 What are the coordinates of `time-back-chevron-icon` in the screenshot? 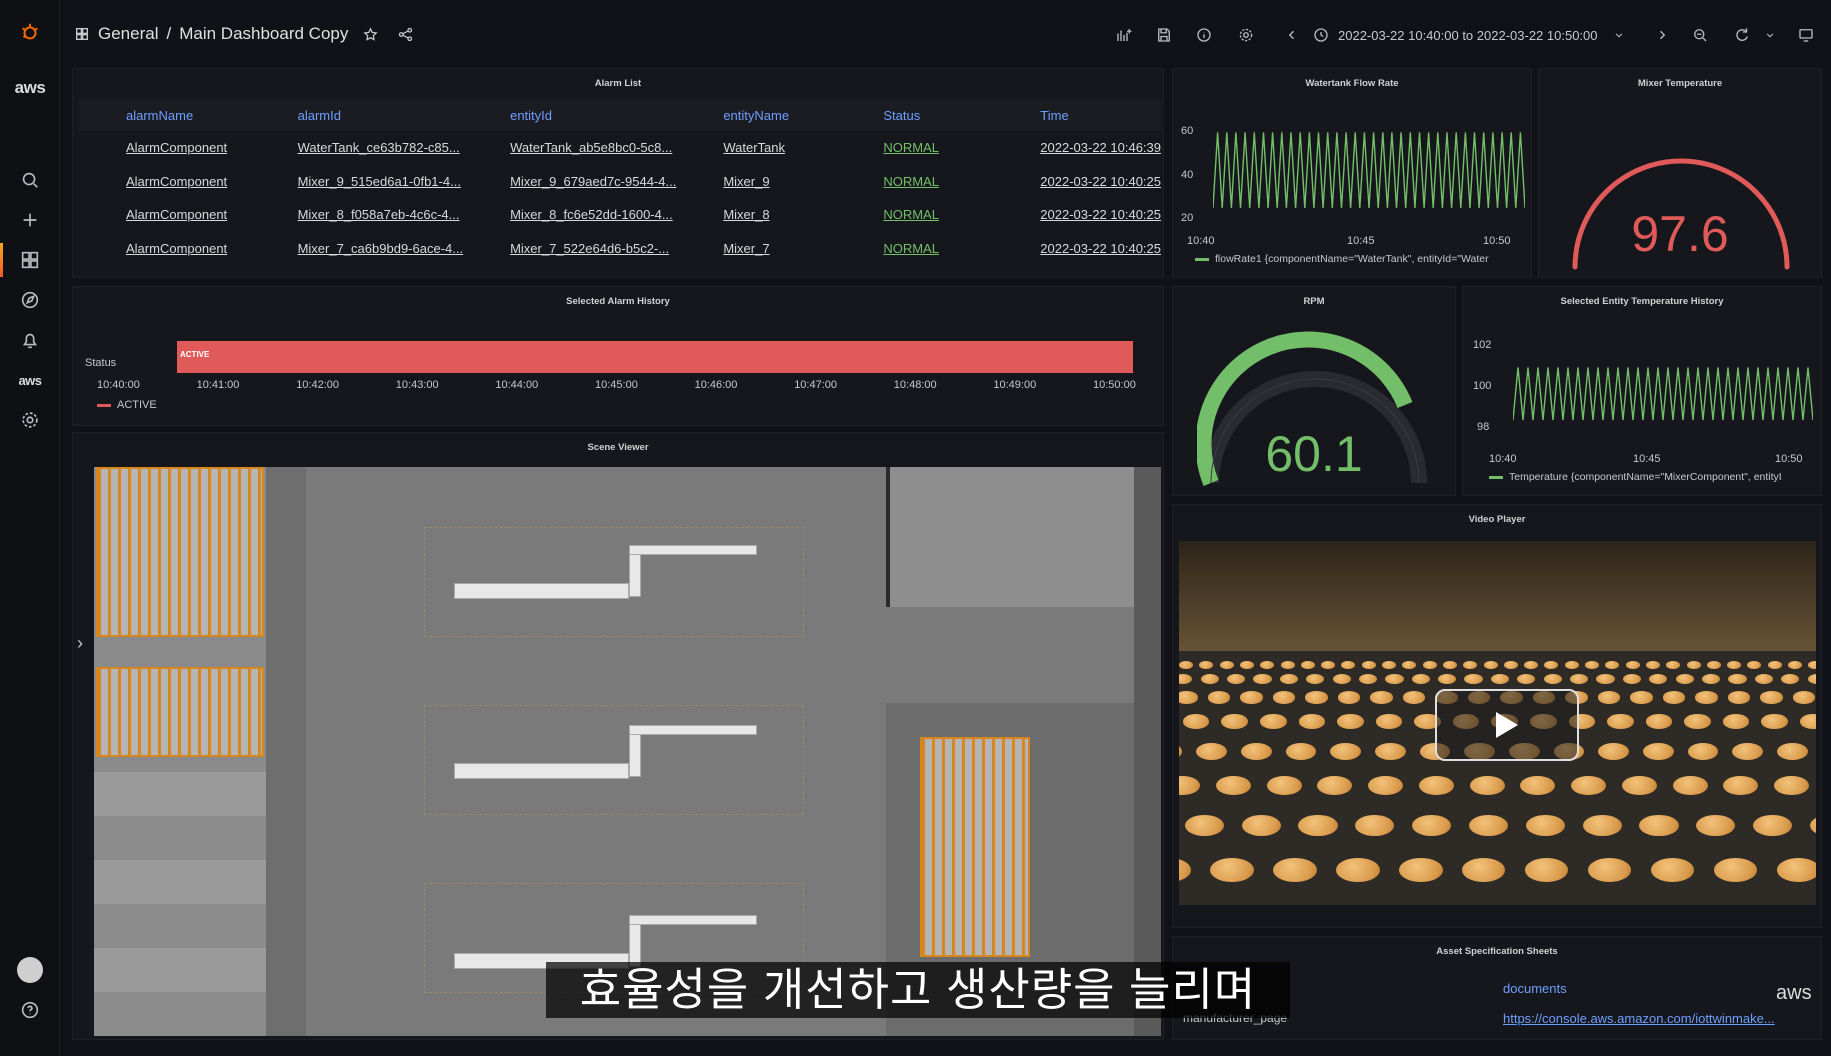 It's located at (1292, 35).